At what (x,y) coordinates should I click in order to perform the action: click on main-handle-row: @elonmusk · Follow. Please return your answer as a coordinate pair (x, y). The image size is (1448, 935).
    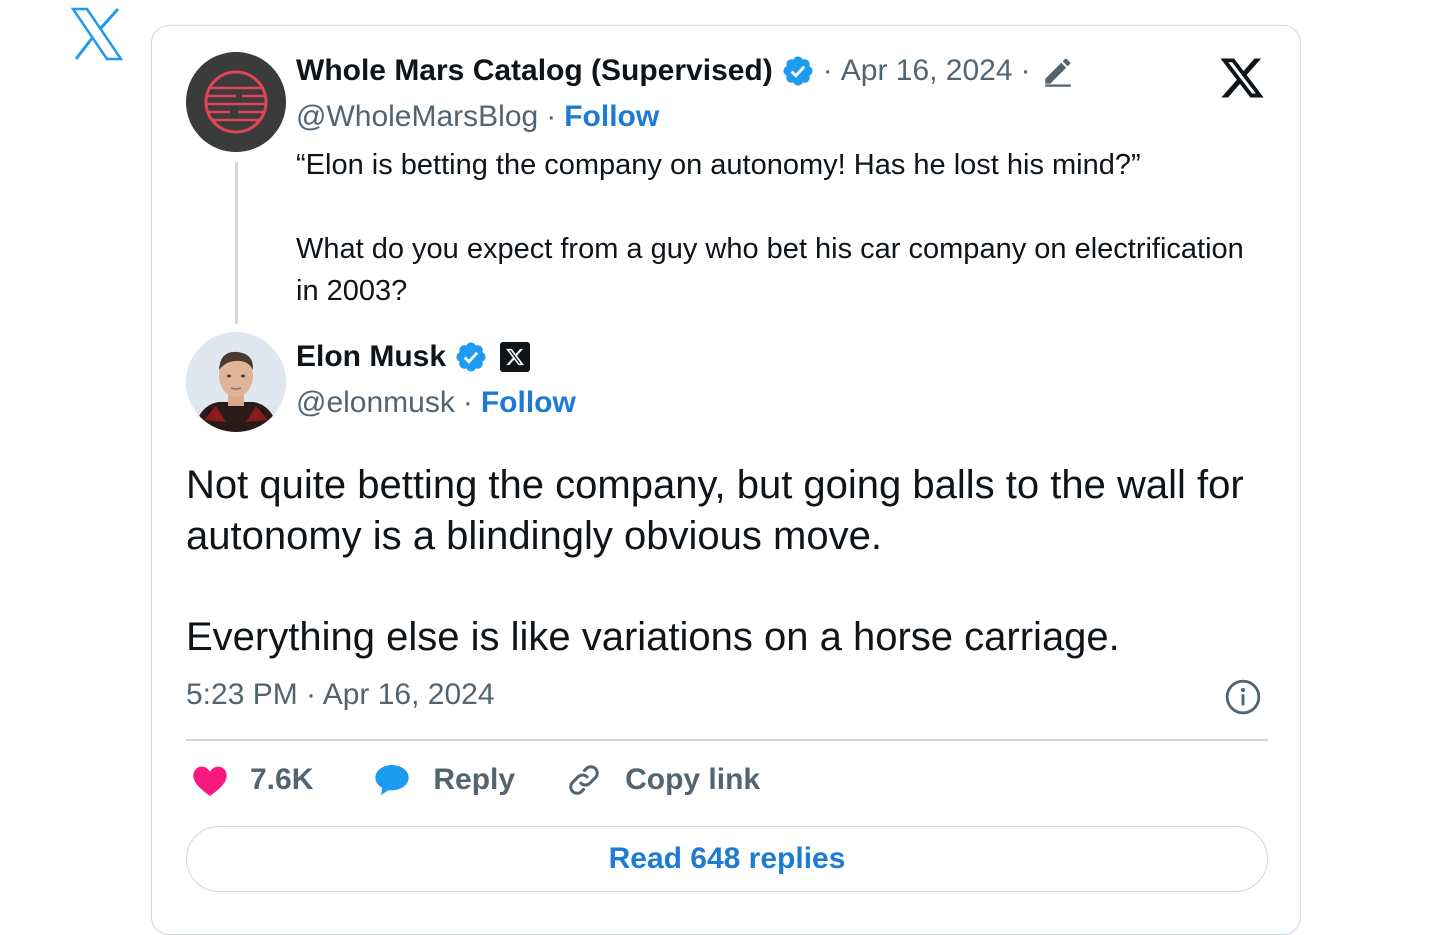
    Looking at the image, I should click on (436, 403).